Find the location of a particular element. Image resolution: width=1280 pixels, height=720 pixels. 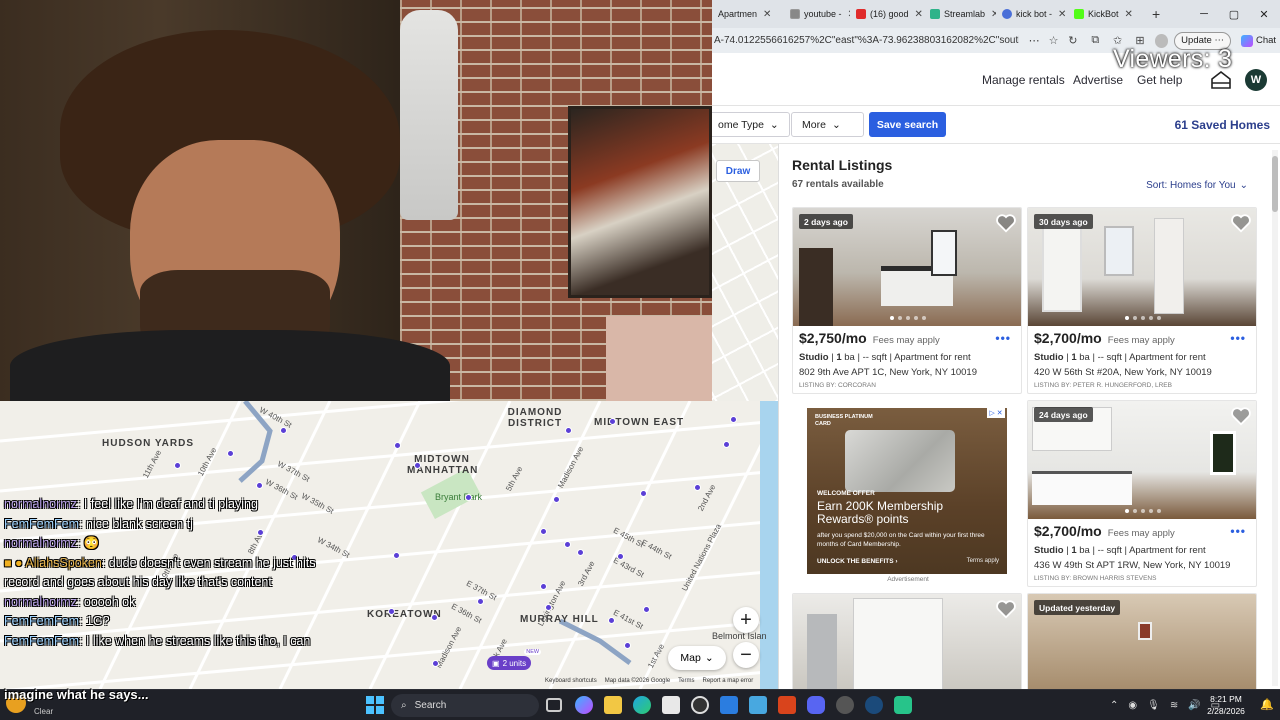

task-view-icon is located at coordinates (554, 705).